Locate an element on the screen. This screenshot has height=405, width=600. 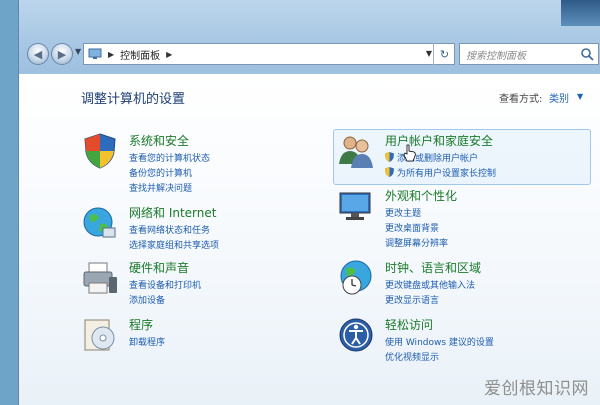
category-link: 添加设备 is located at coordinates (147, 299).